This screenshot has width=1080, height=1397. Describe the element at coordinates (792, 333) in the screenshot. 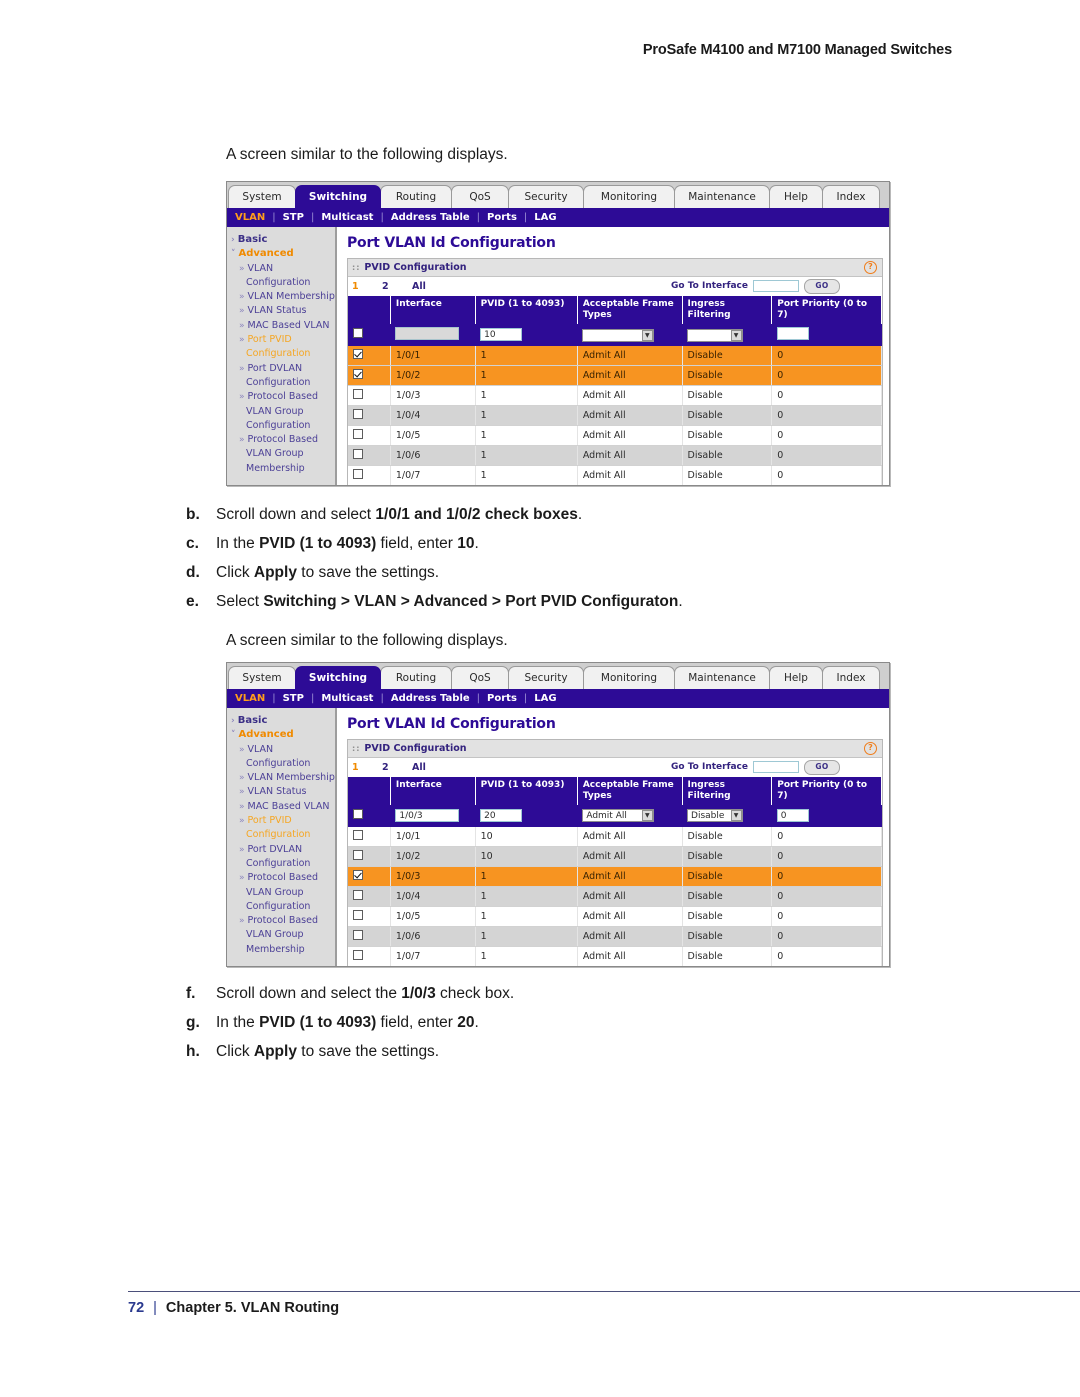

I see `port-priority-input` at that location.